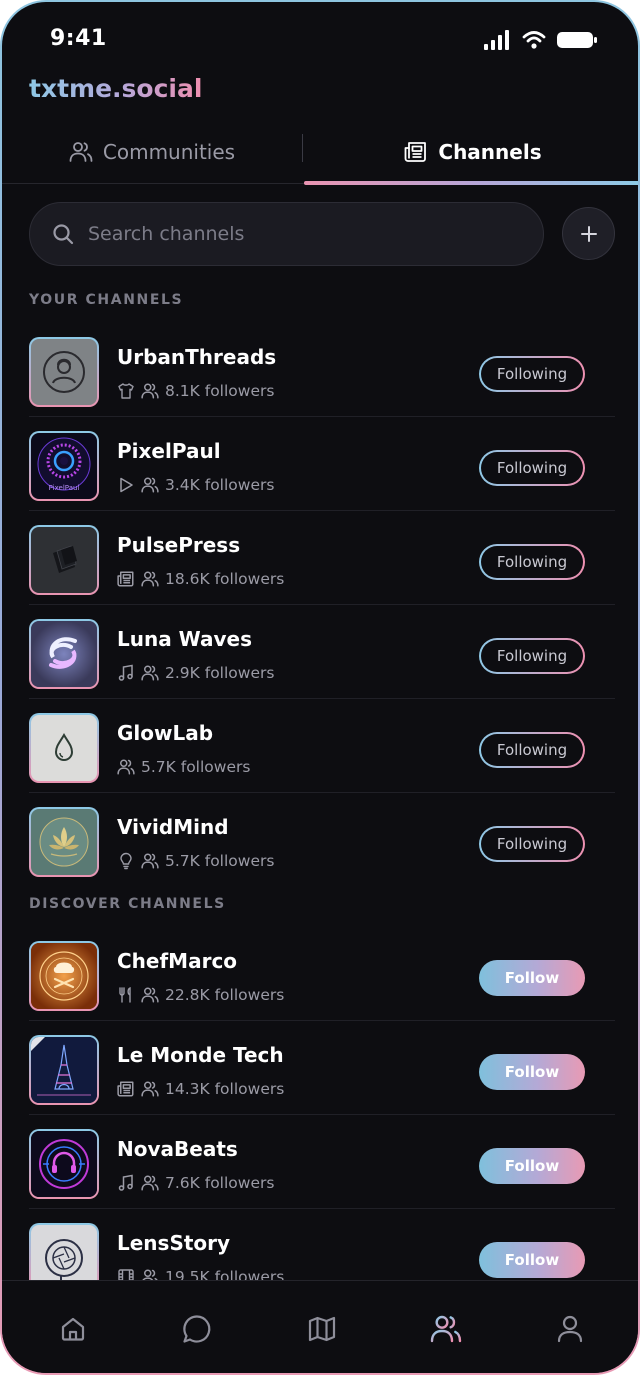 The width and height of the screenshot is (640, 1375). Describe the element at coordinates (225, 1089) in the screenshot. I see `followers-count: 14.3K followers` at that location.